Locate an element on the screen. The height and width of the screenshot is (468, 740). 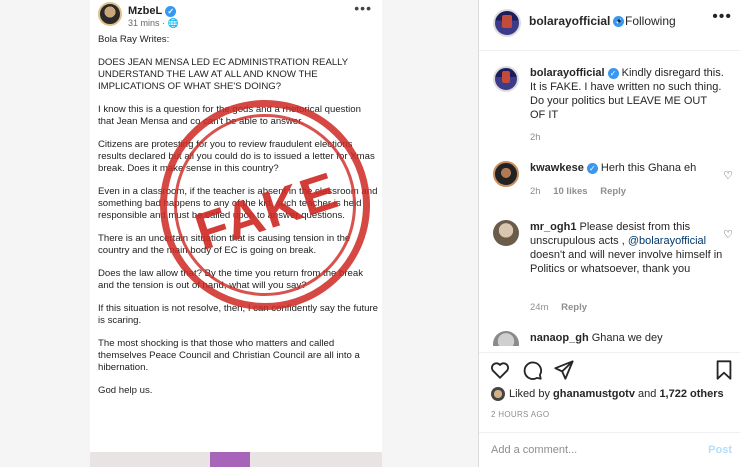
paragraph: God help us. is located at coordinates (125, 390).